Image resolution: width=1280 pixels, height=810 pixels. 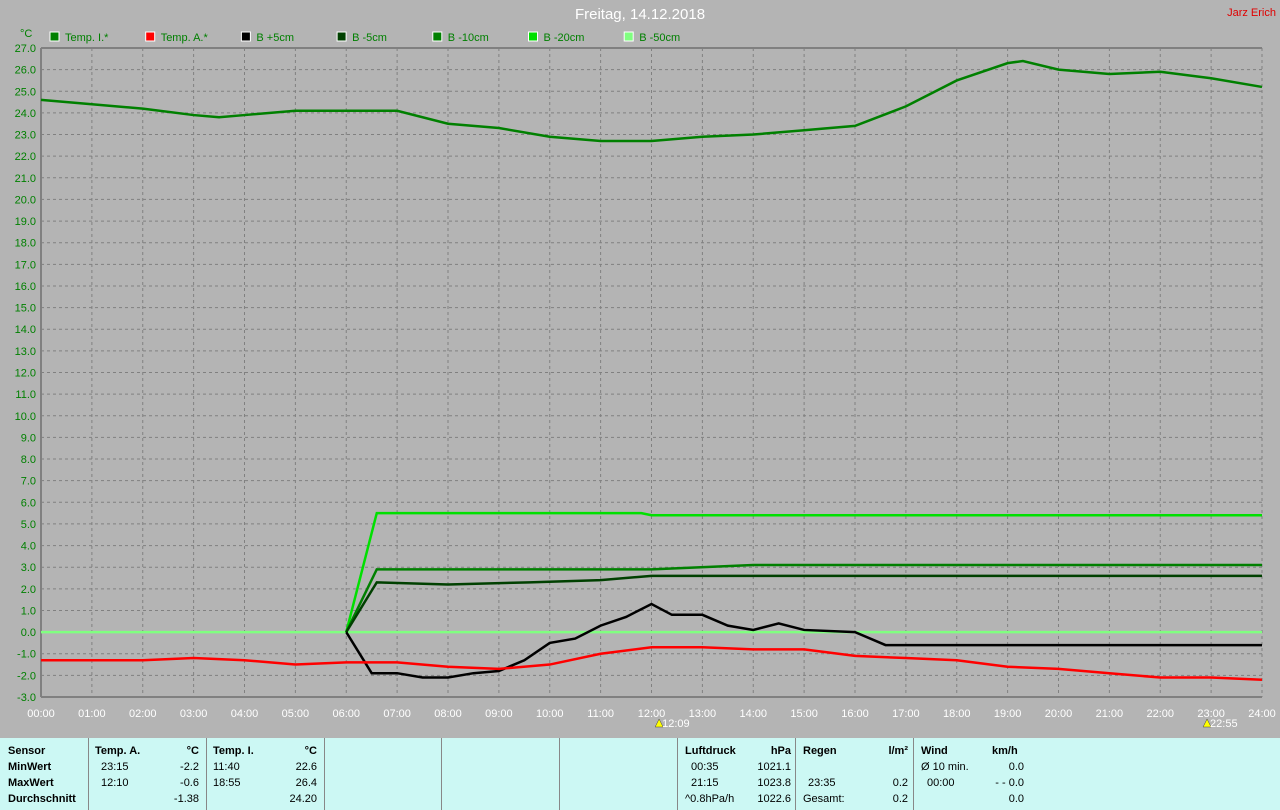 I want to click on x-tick-label: 21:00, so click(x=1110, y=714).